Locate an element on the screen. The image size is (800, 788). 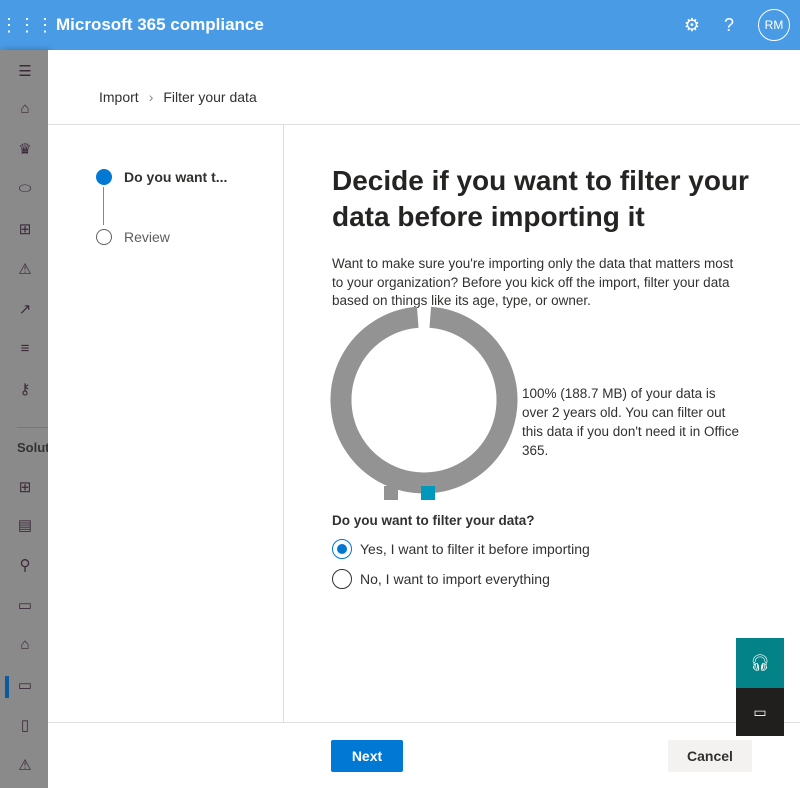
filter-question: Do you want to filter your data? is located at coordinates (433, 520).